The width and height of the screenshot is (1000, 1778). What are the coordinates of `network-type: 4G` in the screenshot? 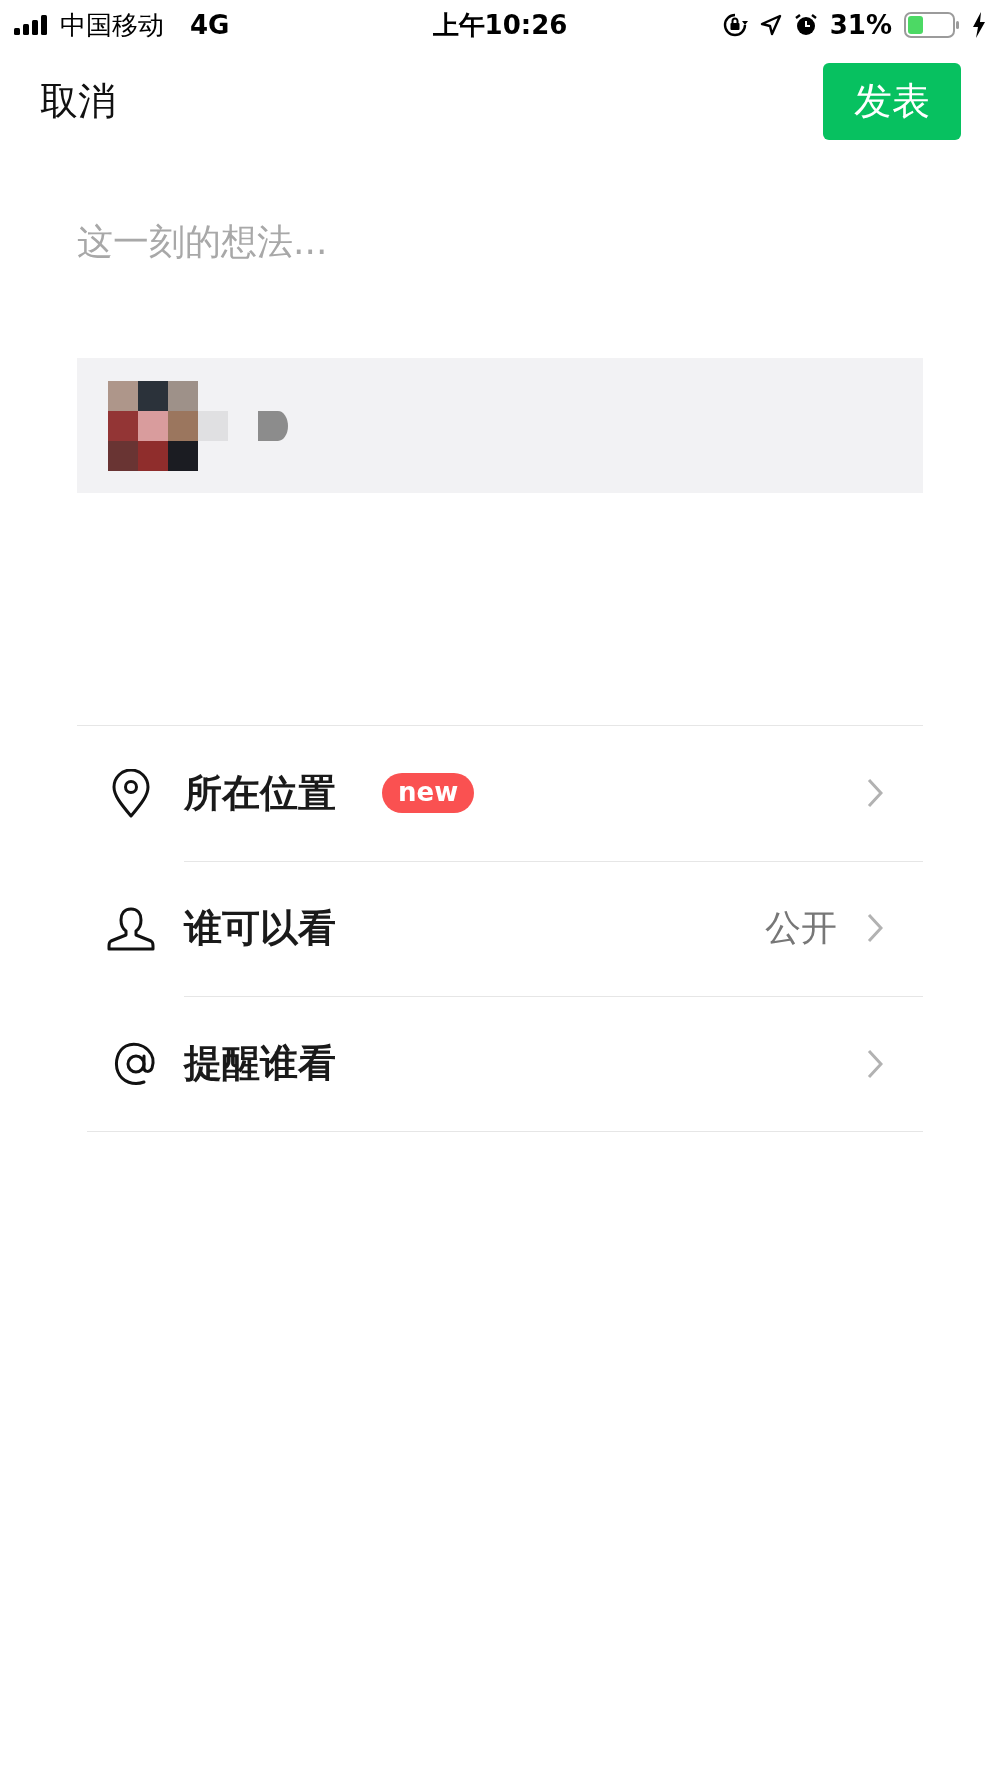 It's located at (210, 25).